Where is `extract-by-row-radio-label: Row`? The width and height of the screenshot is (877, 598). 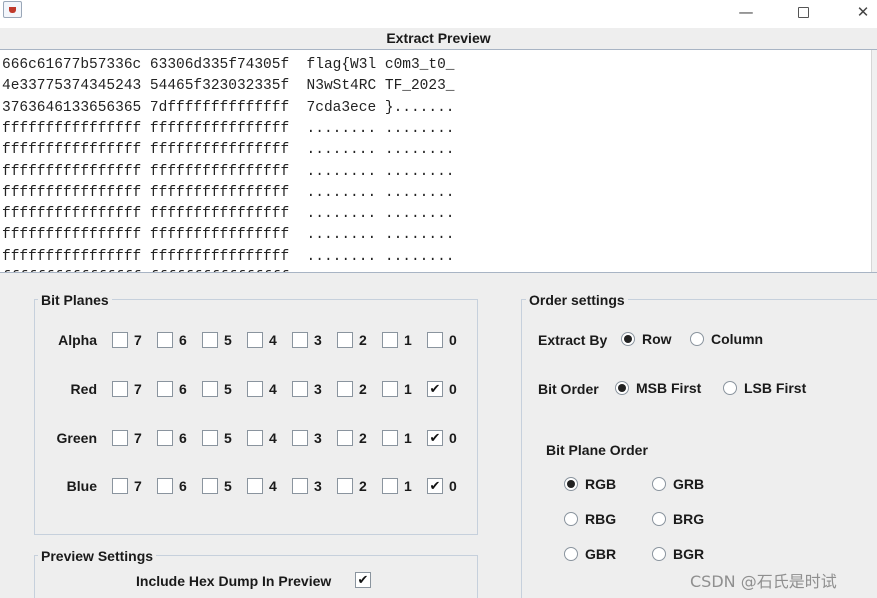 extract-by-row-radio-label: Row is located at coordinates (657, 339).